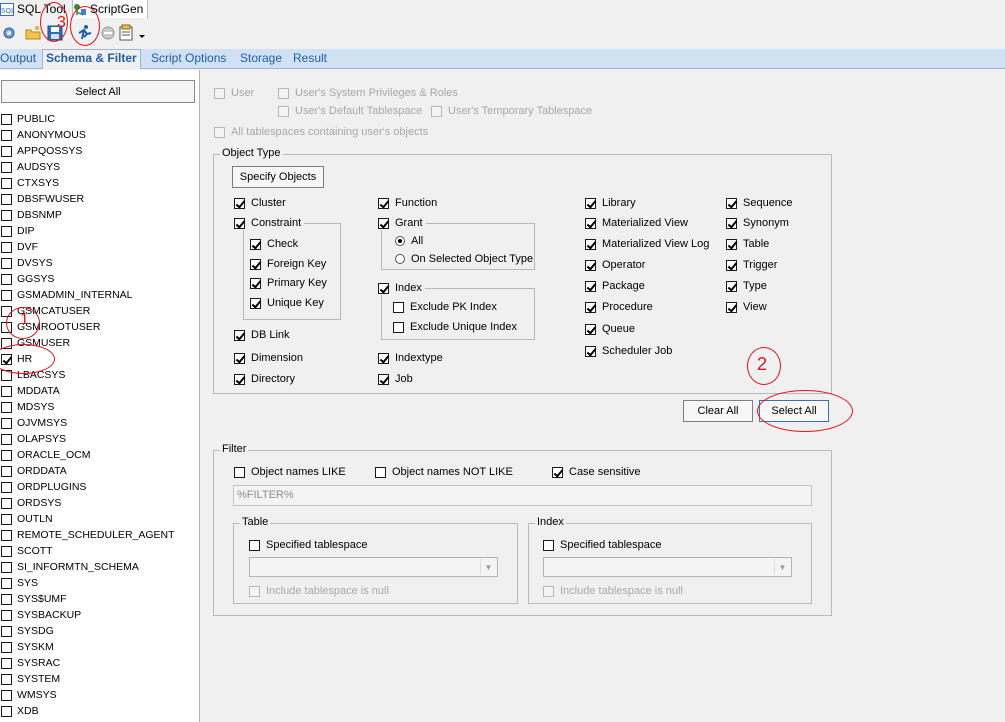 The image size is (1005, 722). I want to click on job-option: Job, so click(395, 379).